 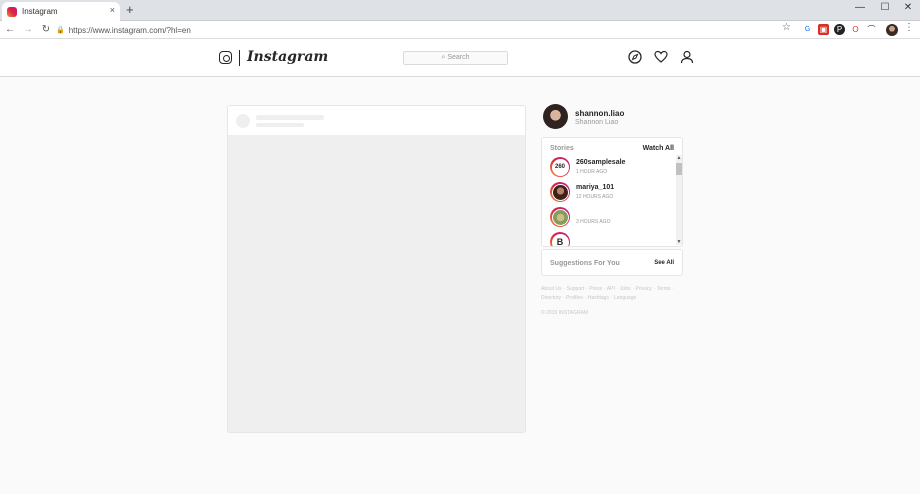 I want to click on story-avatar: B, so click(x=560, y=239).